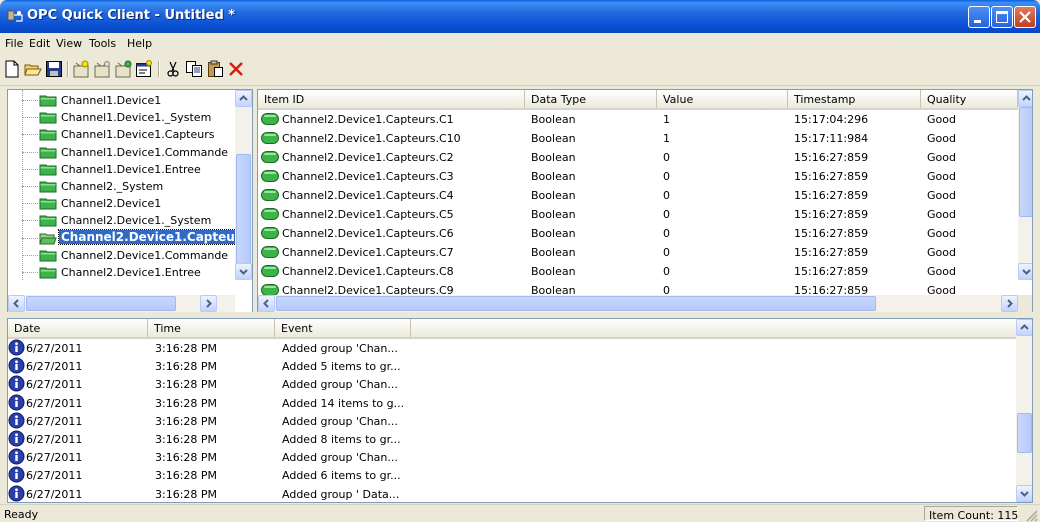 Image resolution: width=1040 pixels, height=522 pixels. What do you see at coordinates (1025, 303) in the screenshot?
I see `scroll-corner` at bounding box center [1025, 303].